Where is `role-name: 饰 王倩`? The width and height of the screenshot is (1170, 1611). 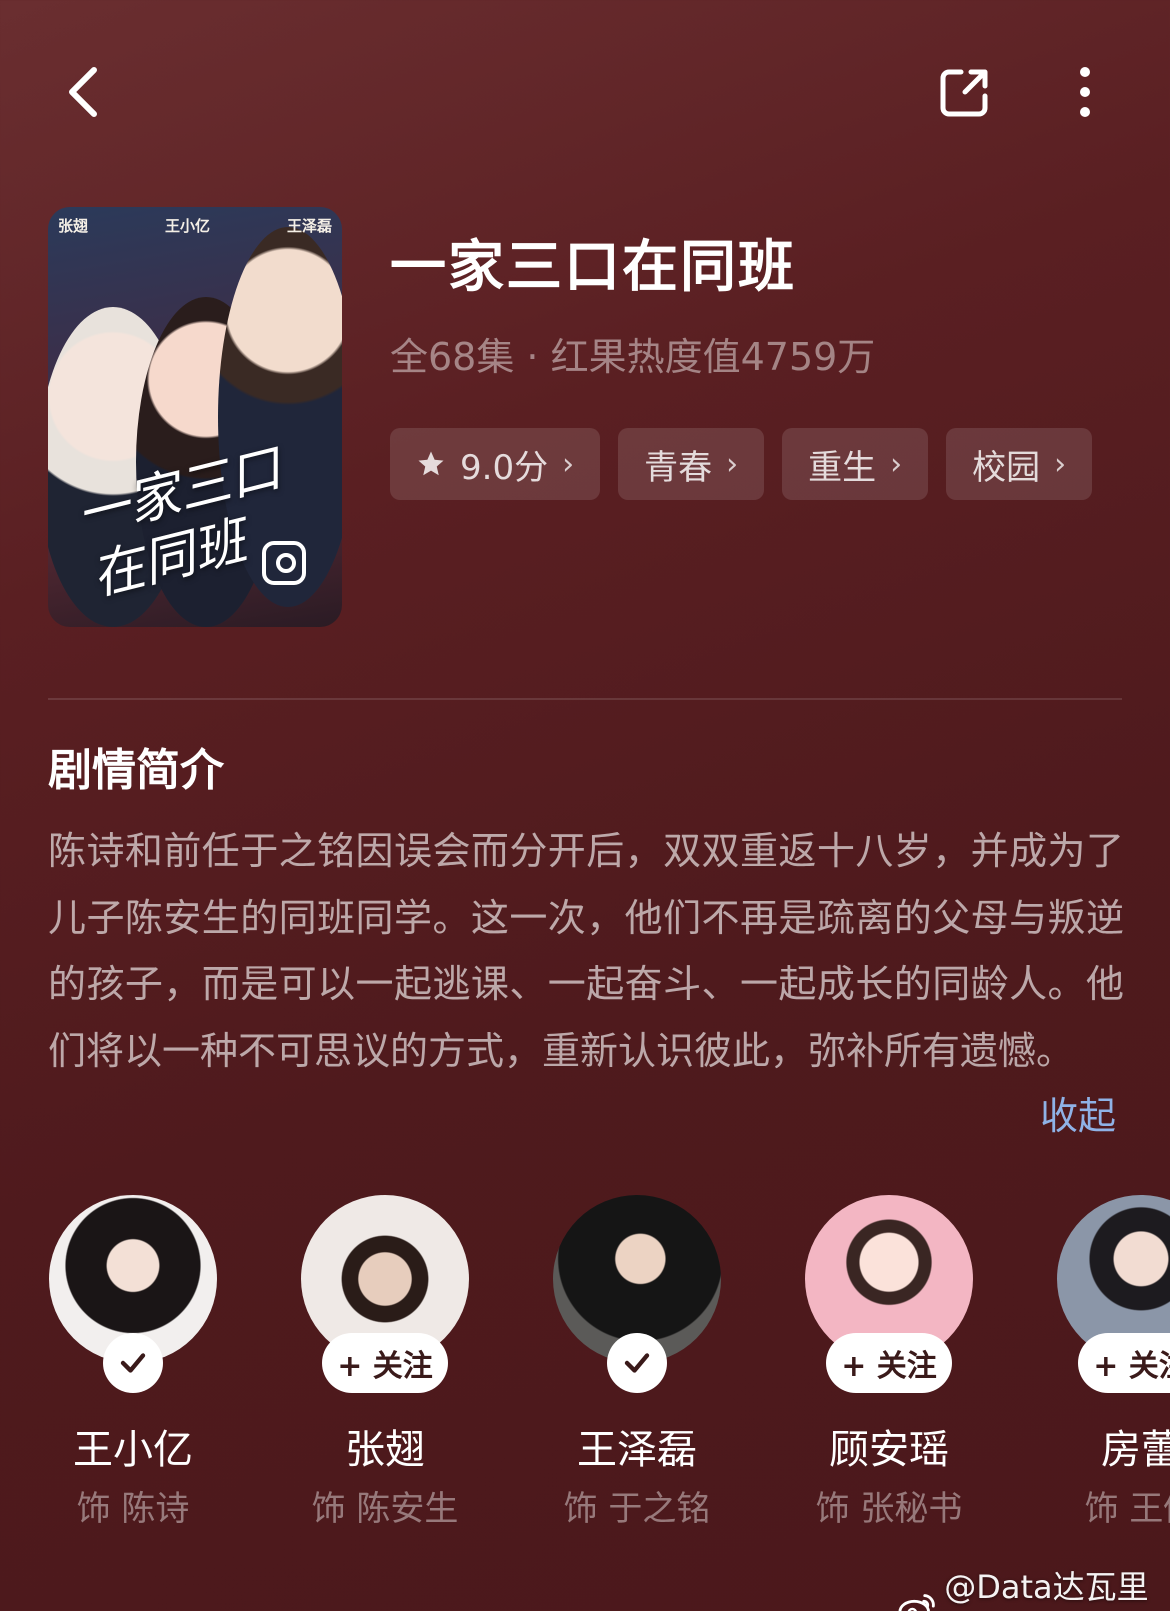
role-name: 饰 王倩 is located at coordinates (1127, 1509).